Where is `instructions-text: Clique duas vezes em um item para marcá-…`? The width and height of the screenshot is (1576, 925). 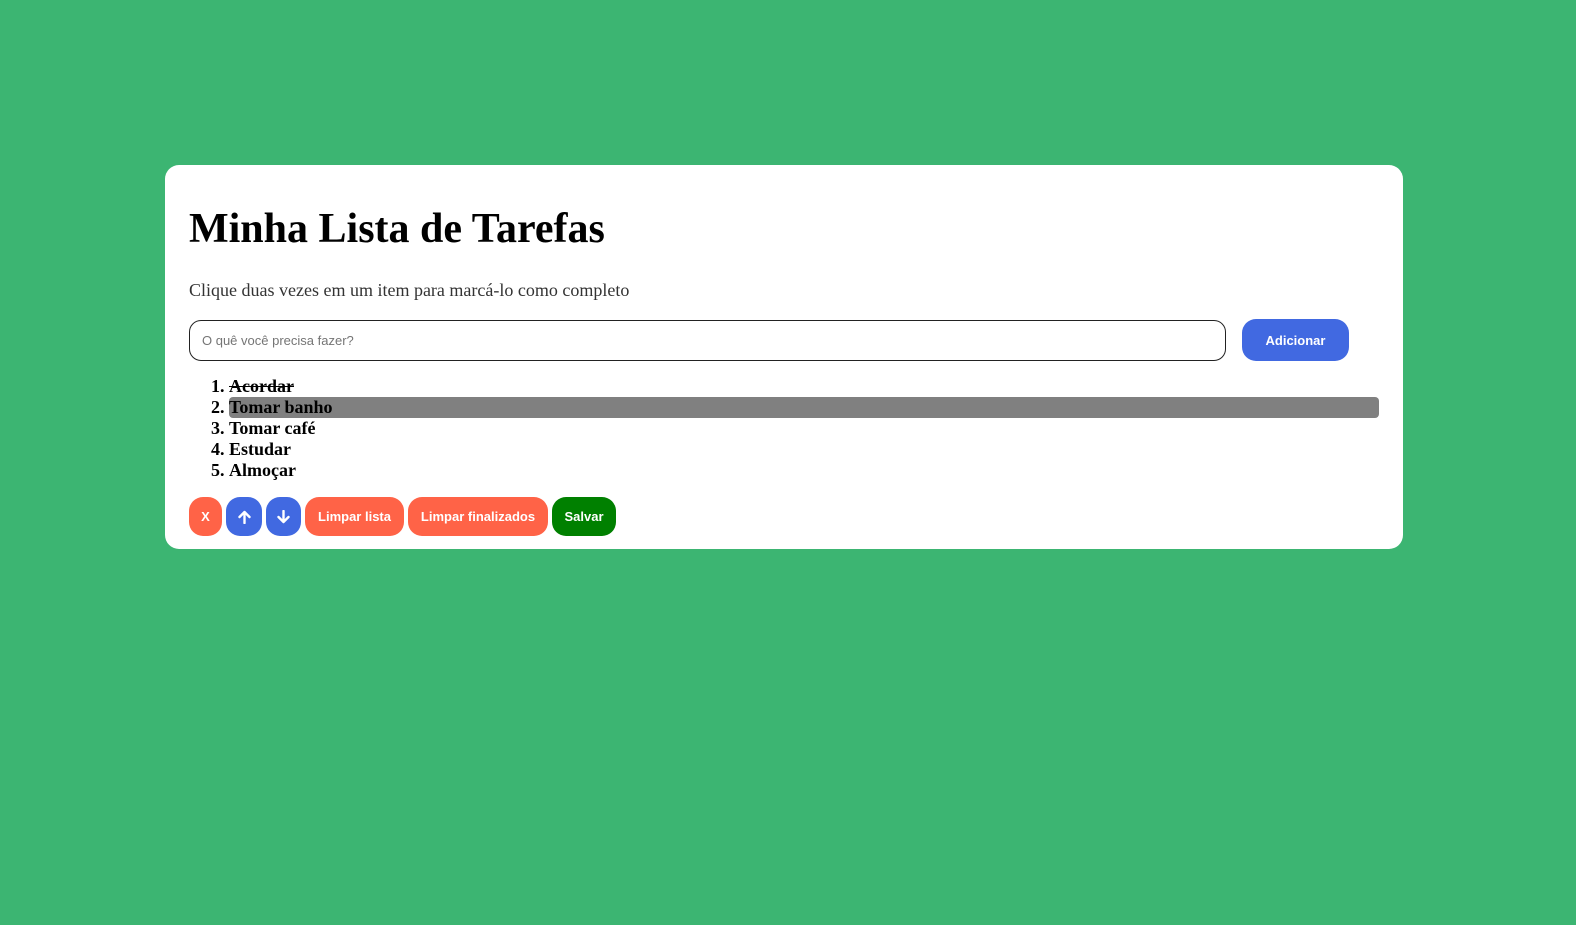 instructions-text: Clique duas vezes em um item para marcá-… is located at coordinates (409, 290).